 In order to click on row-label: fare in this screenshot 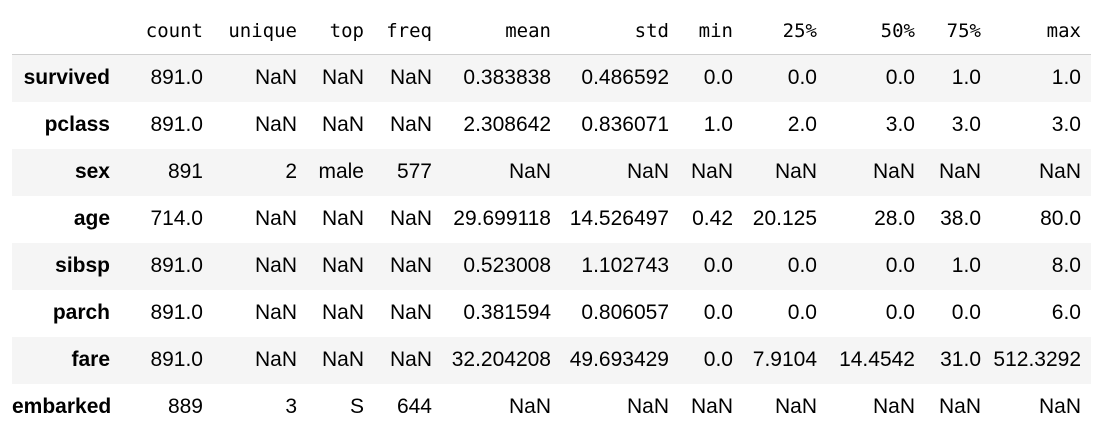, I will do `click(90, 359)`.